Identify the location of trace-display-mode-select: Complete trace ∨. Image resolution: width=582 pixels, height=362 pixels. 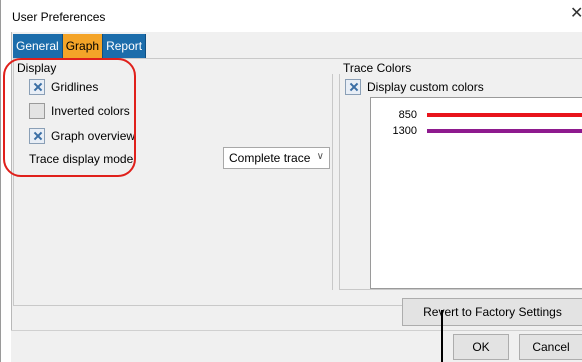
(276, 158).